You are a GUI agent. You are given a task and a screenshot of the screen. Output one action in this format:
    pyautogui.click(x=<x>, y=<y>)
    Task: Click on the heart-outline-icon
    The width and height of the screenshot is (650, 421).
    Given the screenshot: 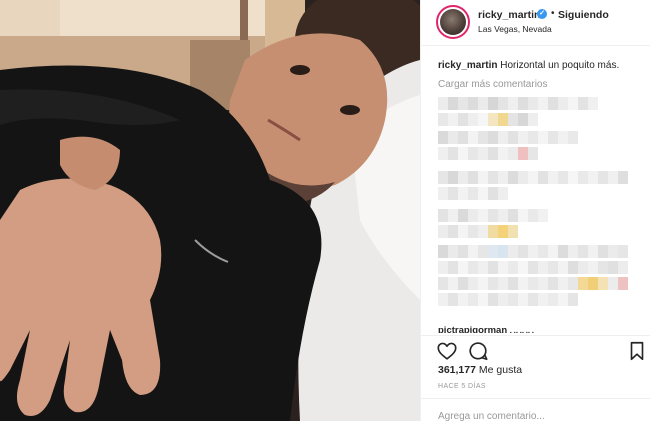 What is the action you would take?
    pyautogui.click(x=447, y=351)
    